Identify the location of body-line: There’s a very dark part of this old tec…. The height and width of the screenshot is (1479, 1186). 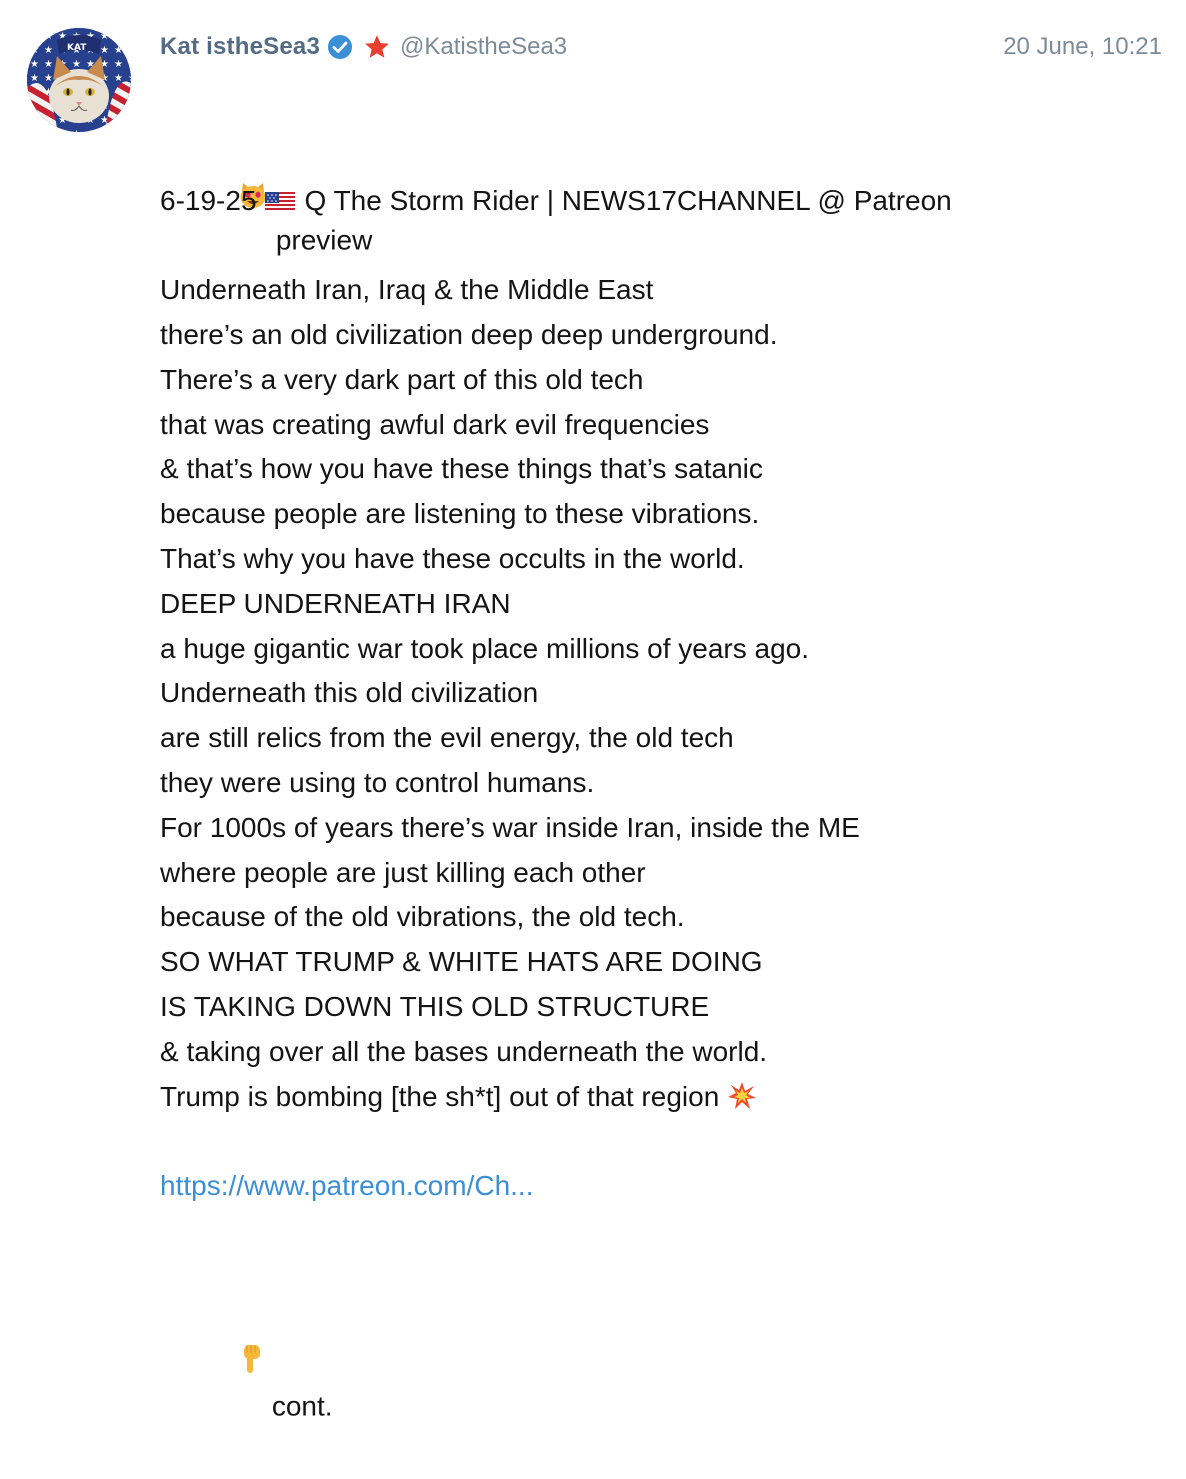
(402, 379).